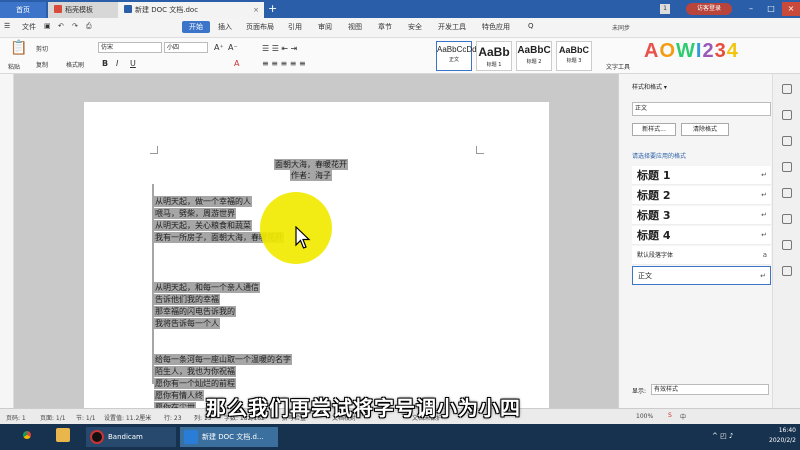 The height and width of the screenshot is (450, 800). What do you see at coordinates (63, 435) in the screenshot?
I see `file-explorer-icon` at bounding box center [63, 435].